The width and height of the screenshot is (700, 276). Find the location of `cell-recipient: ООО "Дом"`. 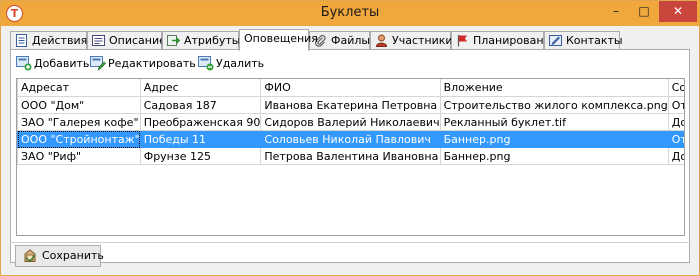

cell-recipient: ООО "Дом" is located at coordinates (79, 105).